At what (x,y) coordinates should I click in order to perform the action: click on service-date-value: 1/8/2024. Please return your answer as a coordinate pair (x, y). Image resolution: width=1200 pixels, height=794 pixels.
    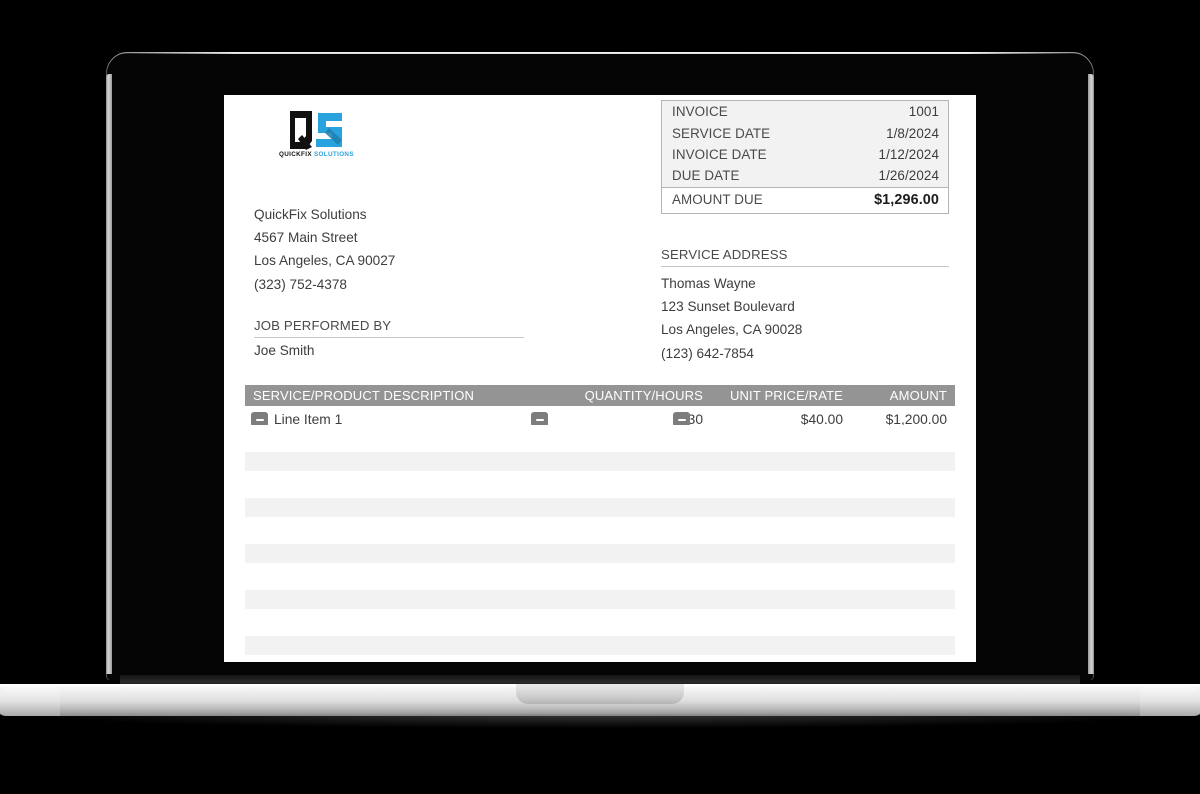
    Looking at the image, I should click on (912, 133).